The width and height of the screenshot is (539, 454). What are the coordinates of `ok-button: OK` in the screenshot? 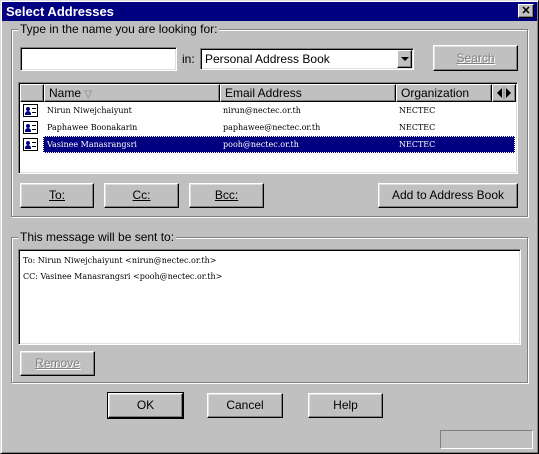 It's located at (145, 405).